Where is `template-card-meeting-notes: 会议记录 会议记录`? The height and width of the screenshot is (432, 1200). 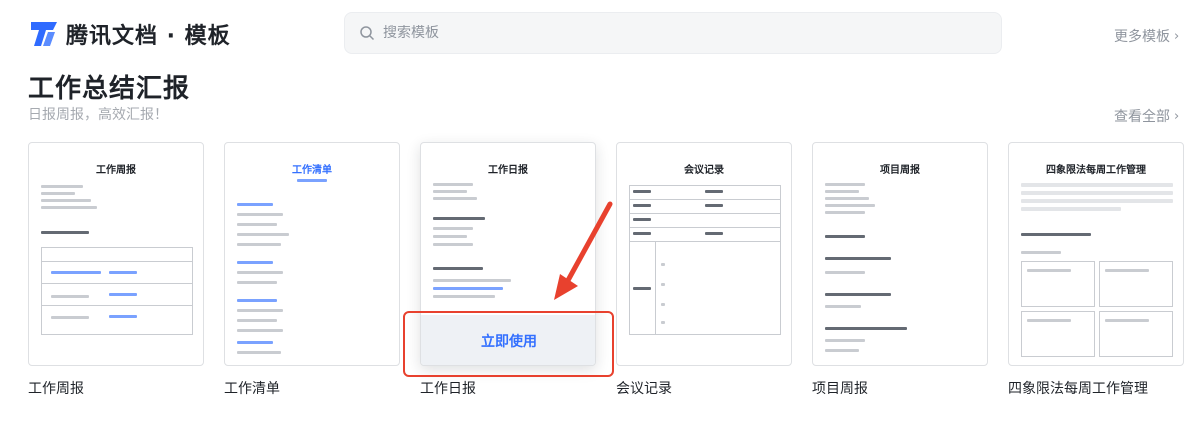
template-card-meeting-notes: 会议记录 会议记录 is located at coordinates (704, 270).